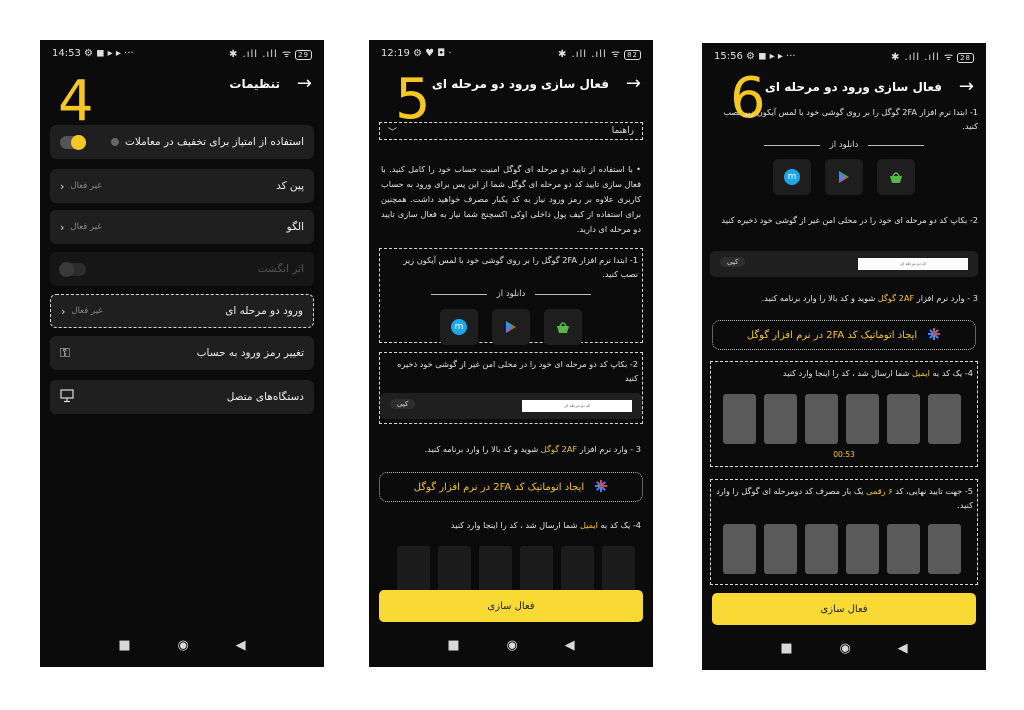 The height and width of the screenshot is (710, 1024). What do you see at coordinates (182, 227) in the screenshot?
I see `setting-row-pattern: الگو غیر فعال ‹` at bounding box center [182, 227].